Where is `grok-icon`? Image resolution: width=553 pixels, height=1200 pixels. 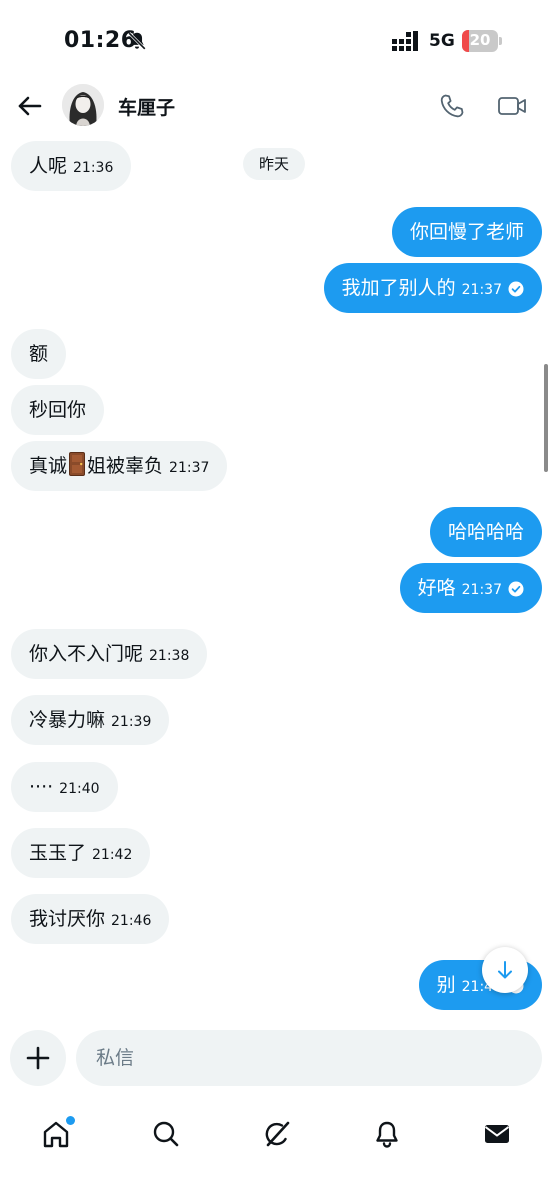 grok-icon is located at coordinates (277, 1134).